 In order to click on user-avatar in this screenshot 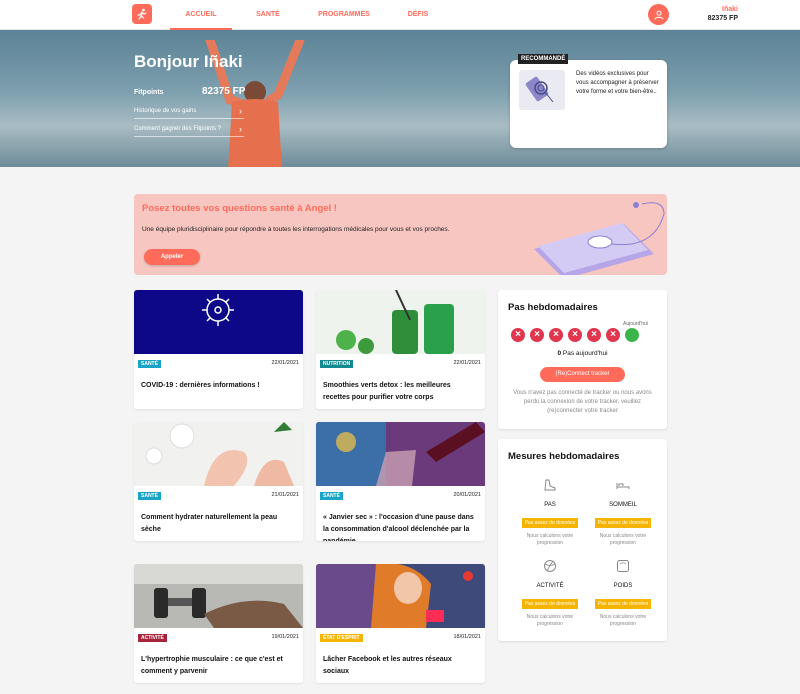, I will do `click(658, 14)`.